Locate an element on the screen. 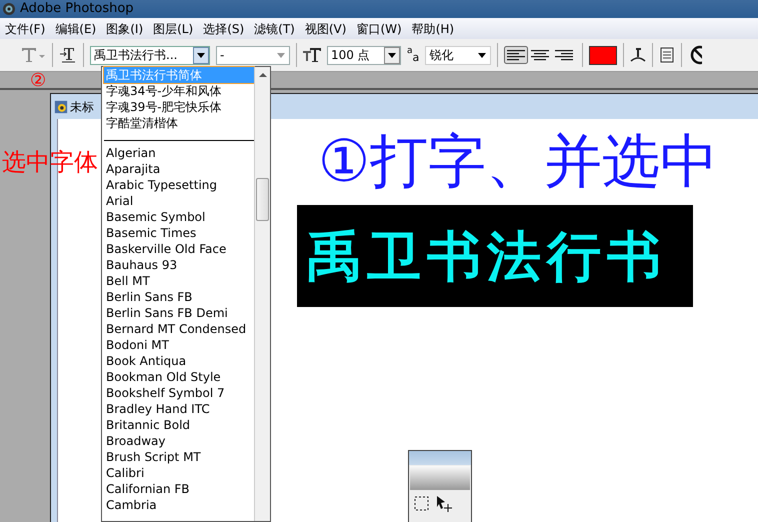 The image size is (758, 522). menu-item: 视图(V) is located at coordinates (326, 29).